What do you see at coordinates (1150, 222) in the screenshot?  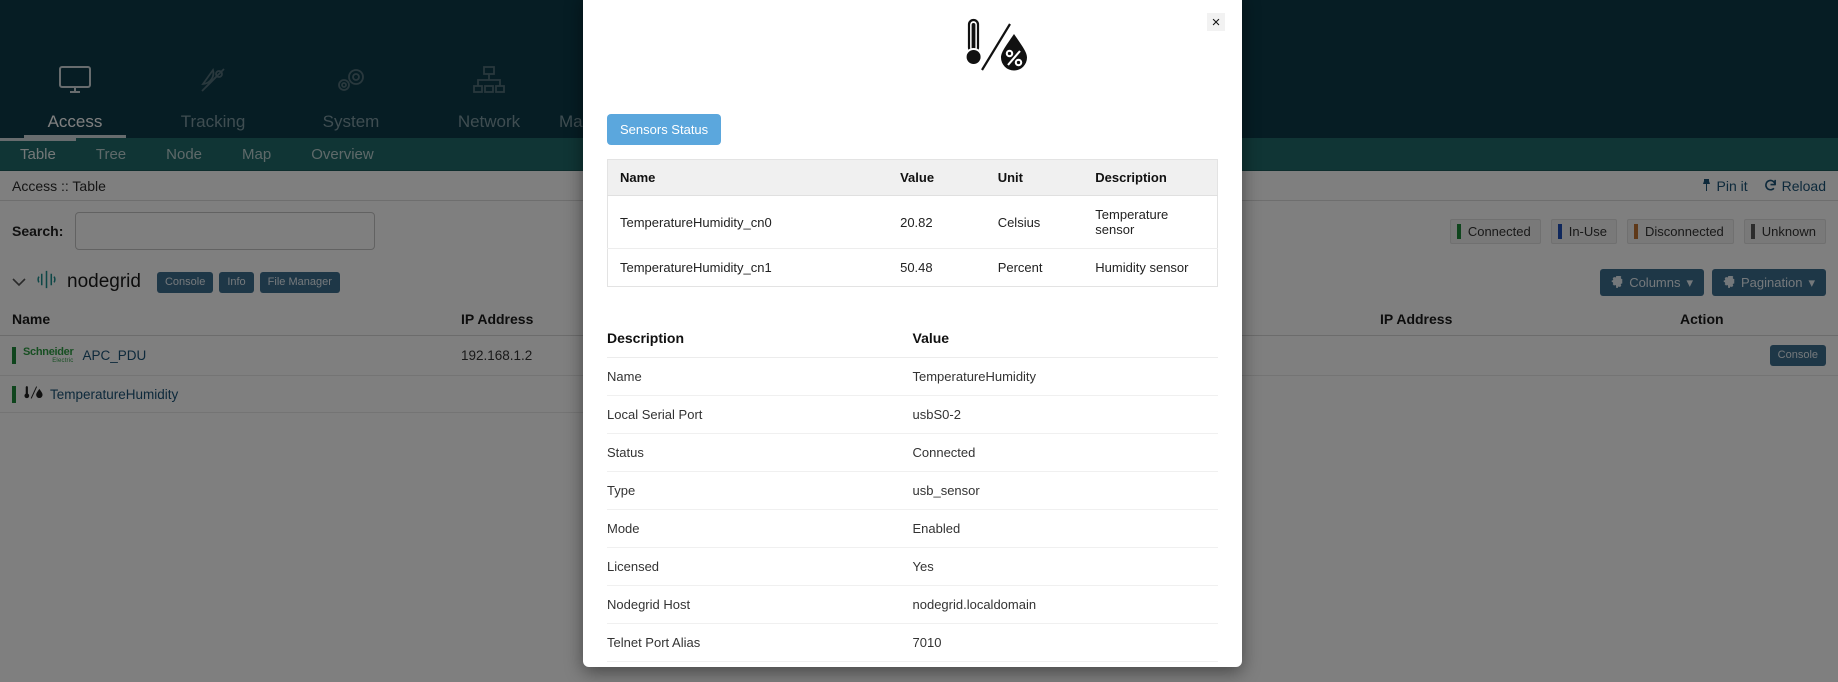 I see `cell-sensor-description: Temperature sensor` at bounding box center [1150, 222].